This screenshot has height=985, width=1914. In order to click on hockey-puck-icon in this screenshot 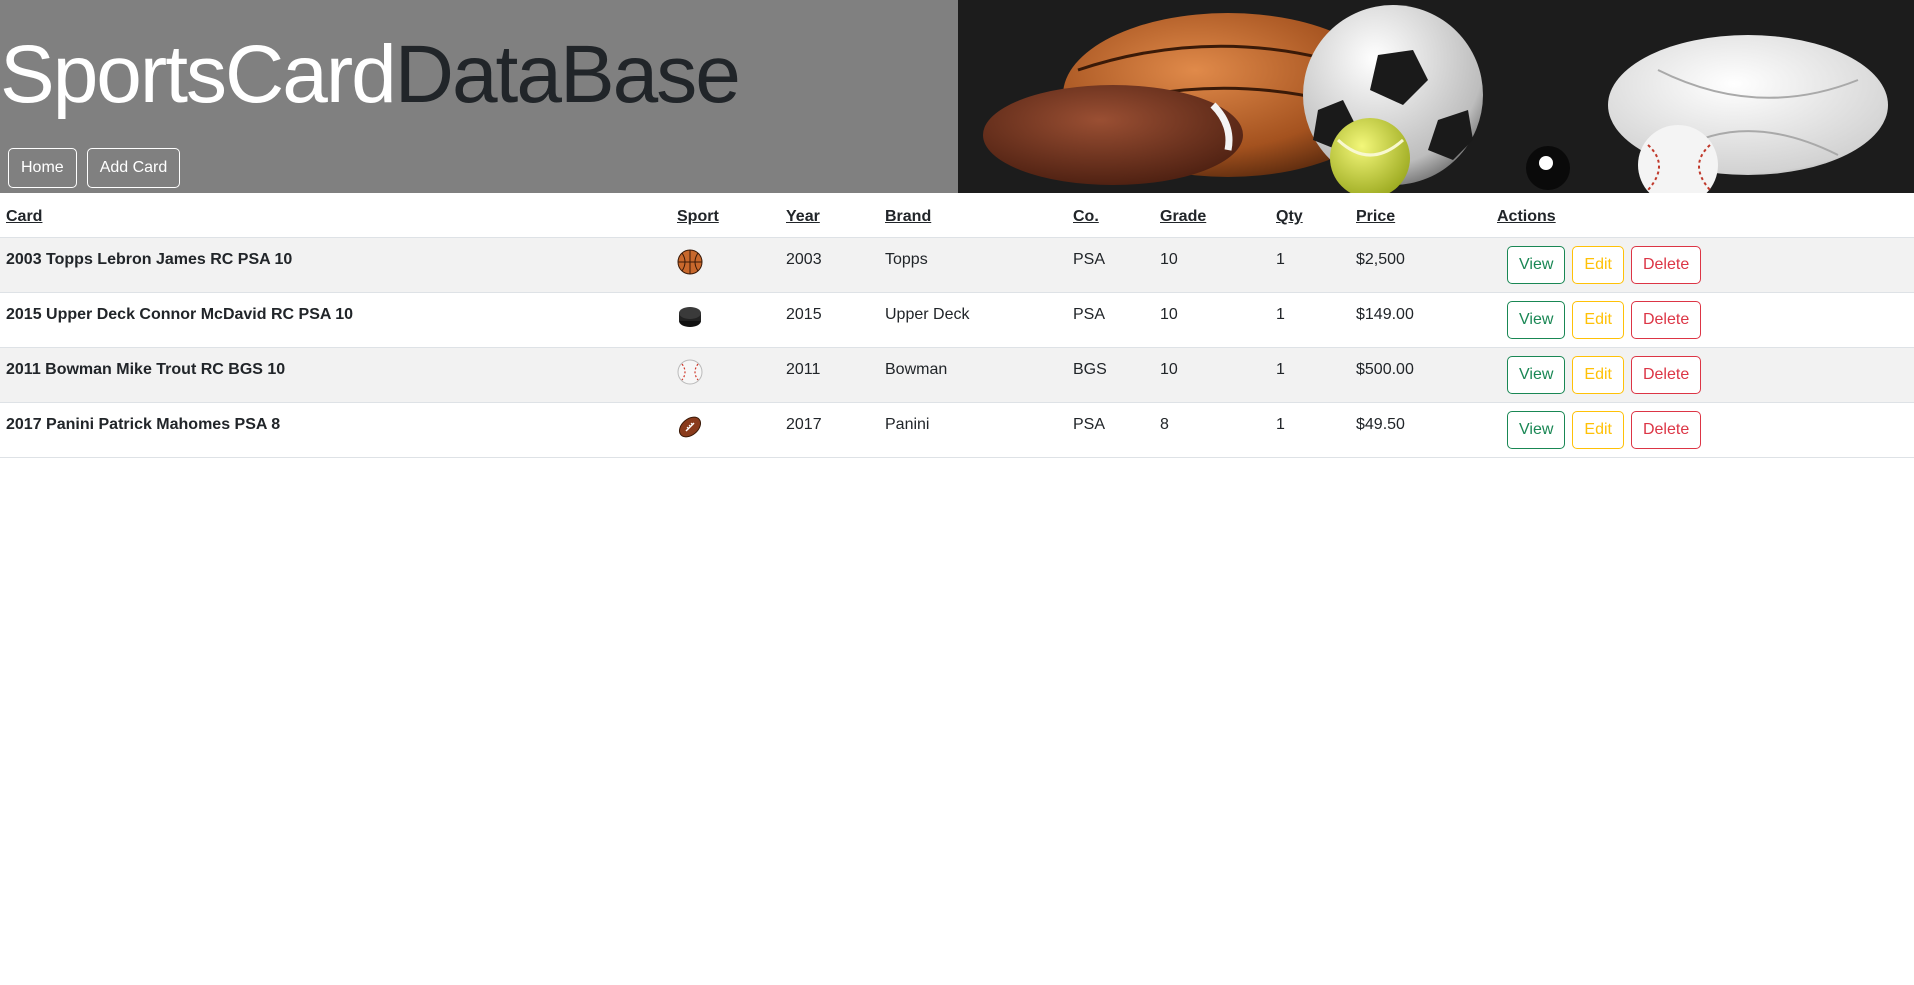, I will do `click(690, 317)`.